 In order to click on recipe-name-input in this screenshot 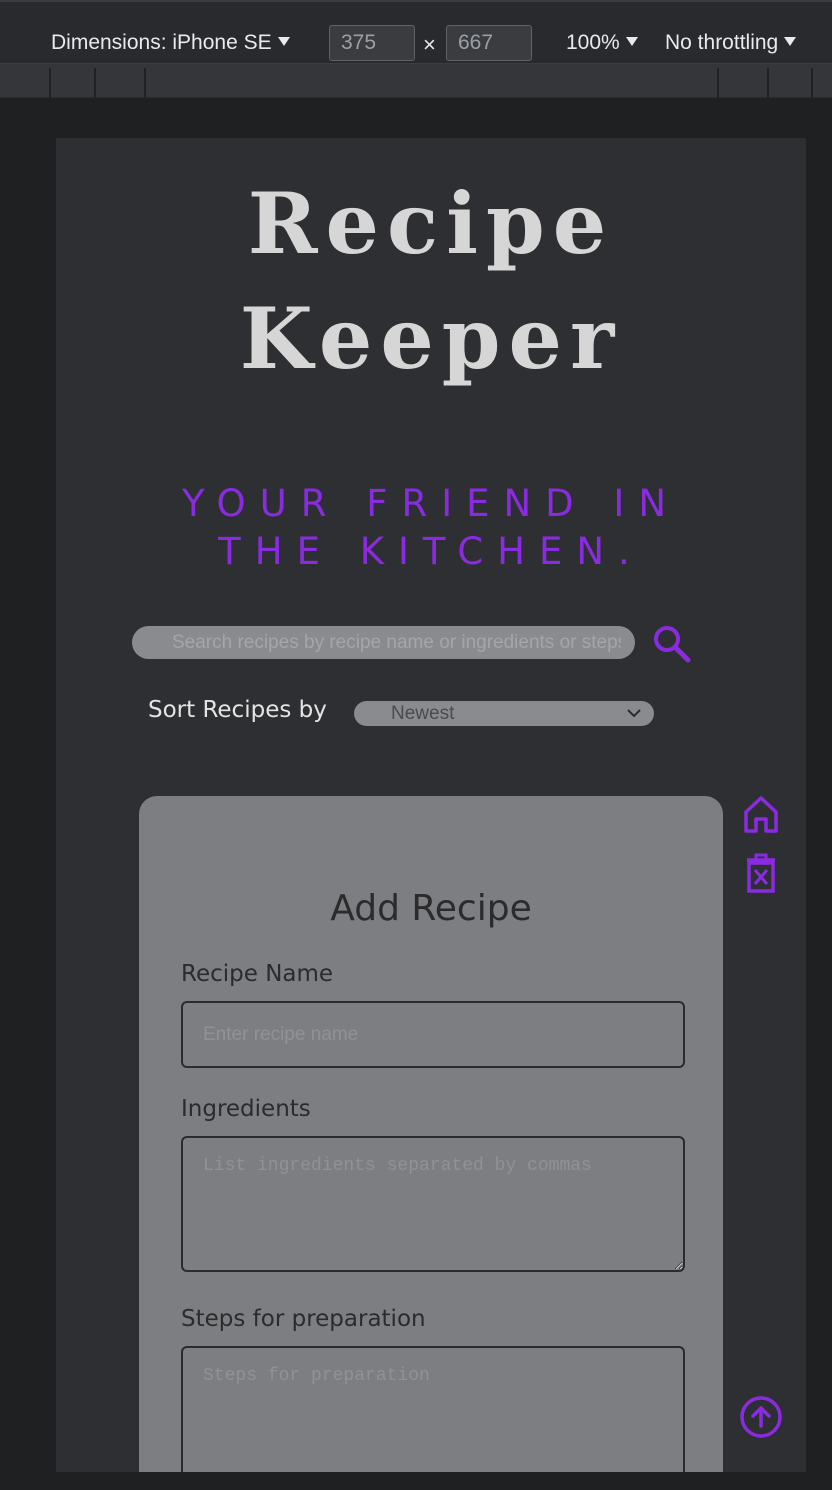, I will do `click(433, 1034)`.